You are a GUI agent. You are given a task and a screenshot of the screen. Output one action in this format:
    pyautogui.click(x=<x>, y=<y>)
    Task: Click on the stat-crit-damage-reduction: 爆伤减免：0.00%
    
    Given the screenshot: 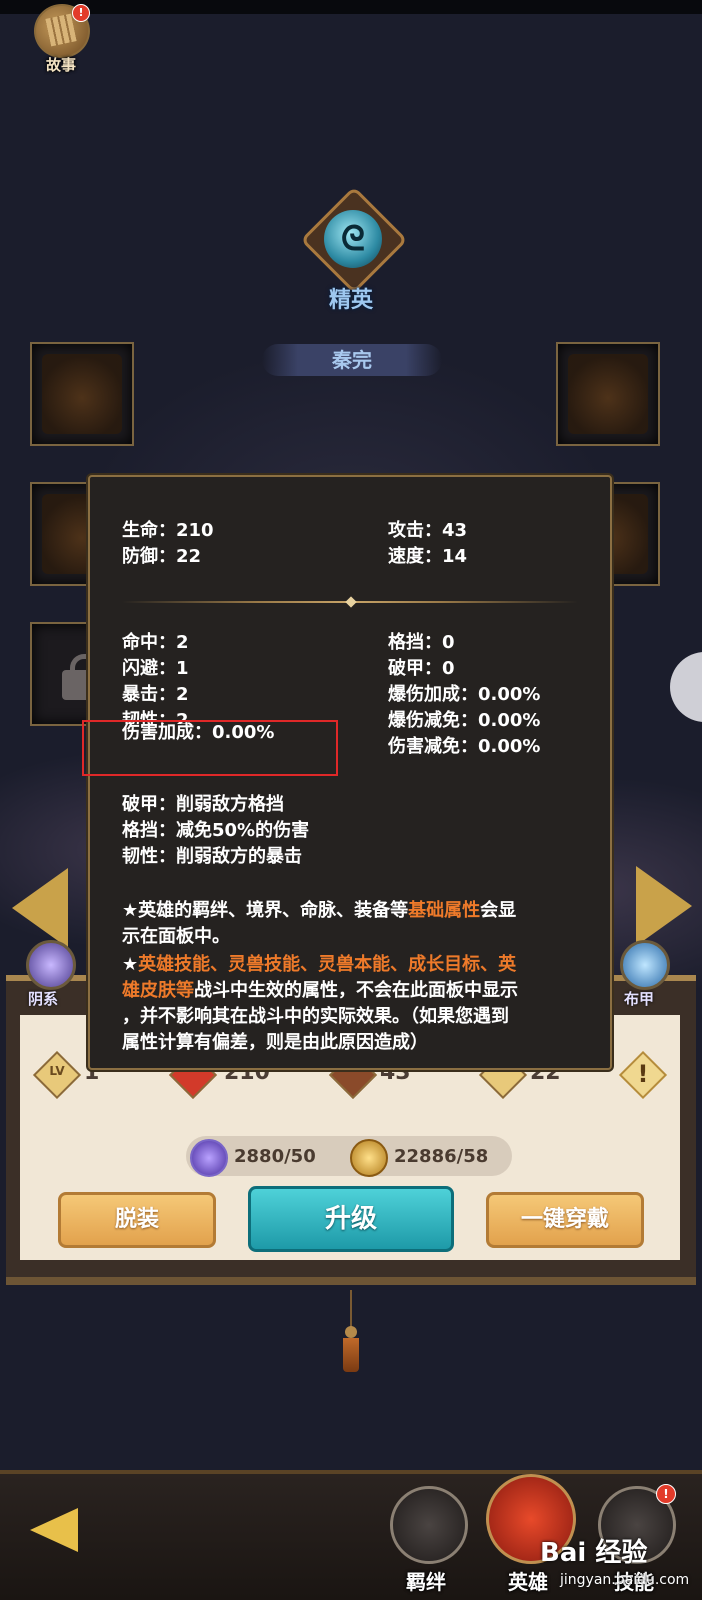 What is the action you would take?
    pyautogui.click(x=464, y=720)
    